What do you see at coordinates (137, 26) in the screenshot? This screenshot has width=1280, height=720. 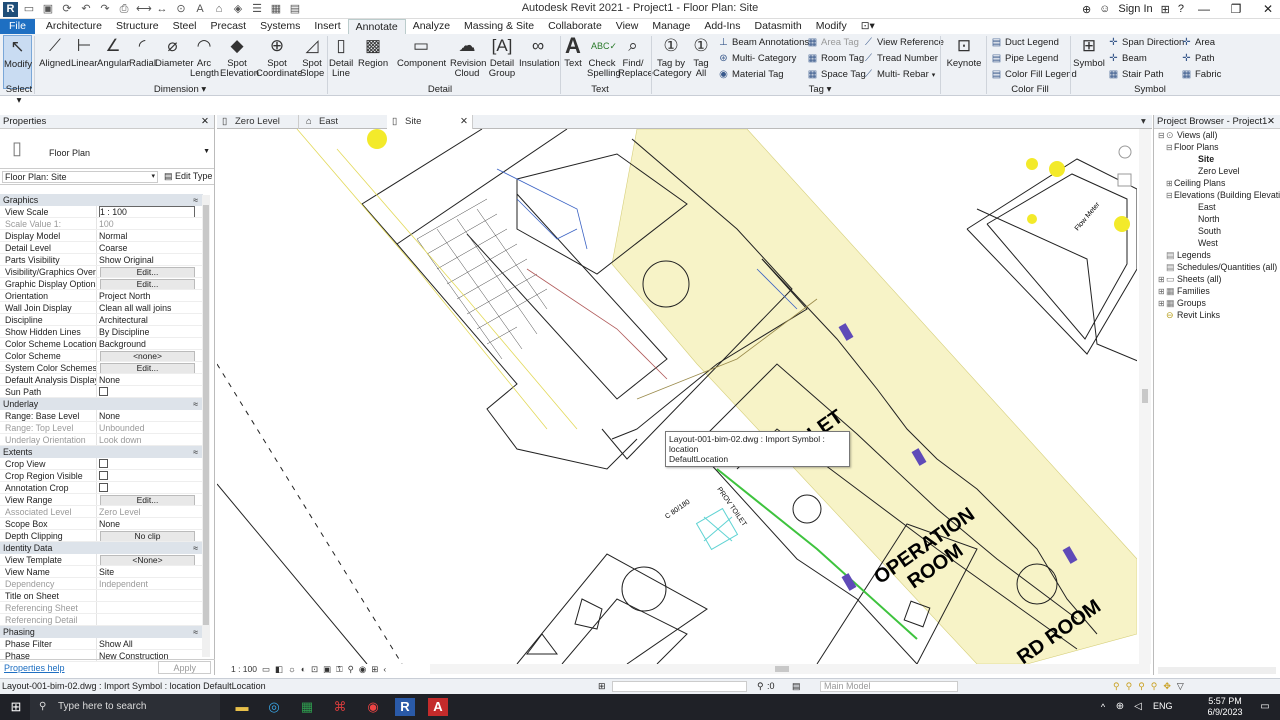 I see `tab-structure: Structure` at bounding box center [137, 26].